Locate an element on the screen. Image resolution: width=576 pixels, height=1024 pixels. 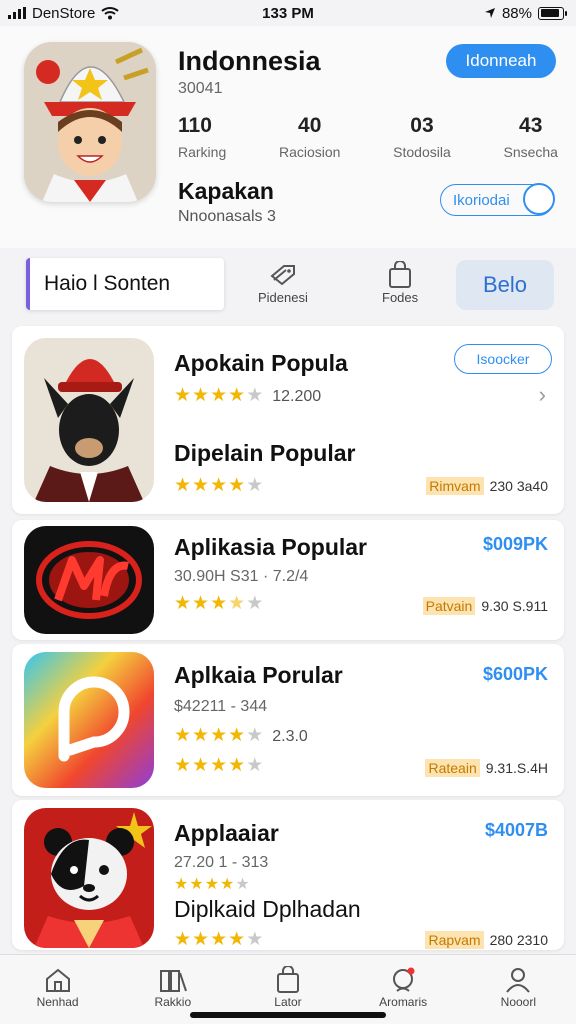
location-icon is located at coordinates (489, 13).